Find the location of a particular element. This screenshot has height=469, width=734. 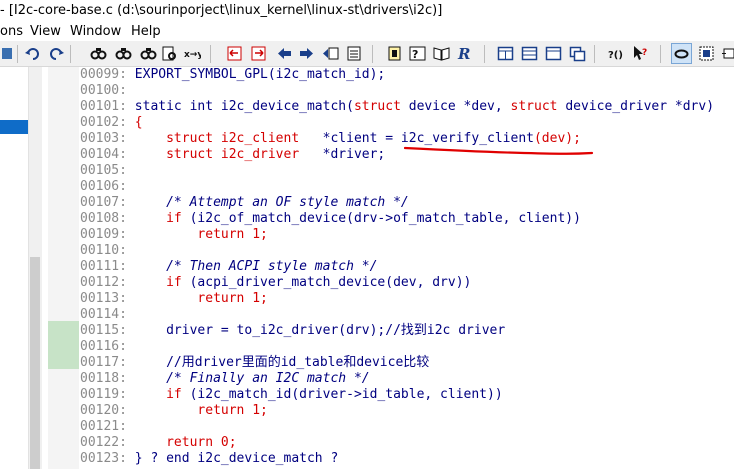

line-number: 00104: is located at coordinates (103, 154).